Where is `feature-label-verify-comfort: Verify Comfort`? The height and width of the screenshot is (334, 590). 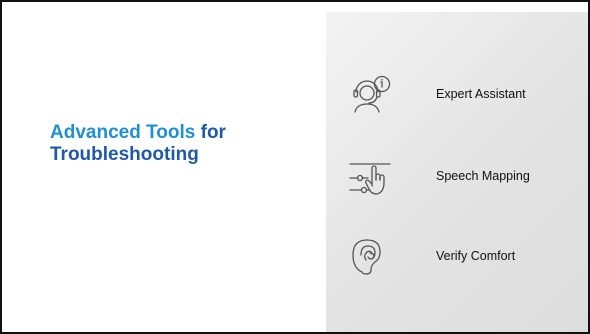 feature-label-verify-comfort: Verify Comfort is located at coordinates (476, 256).